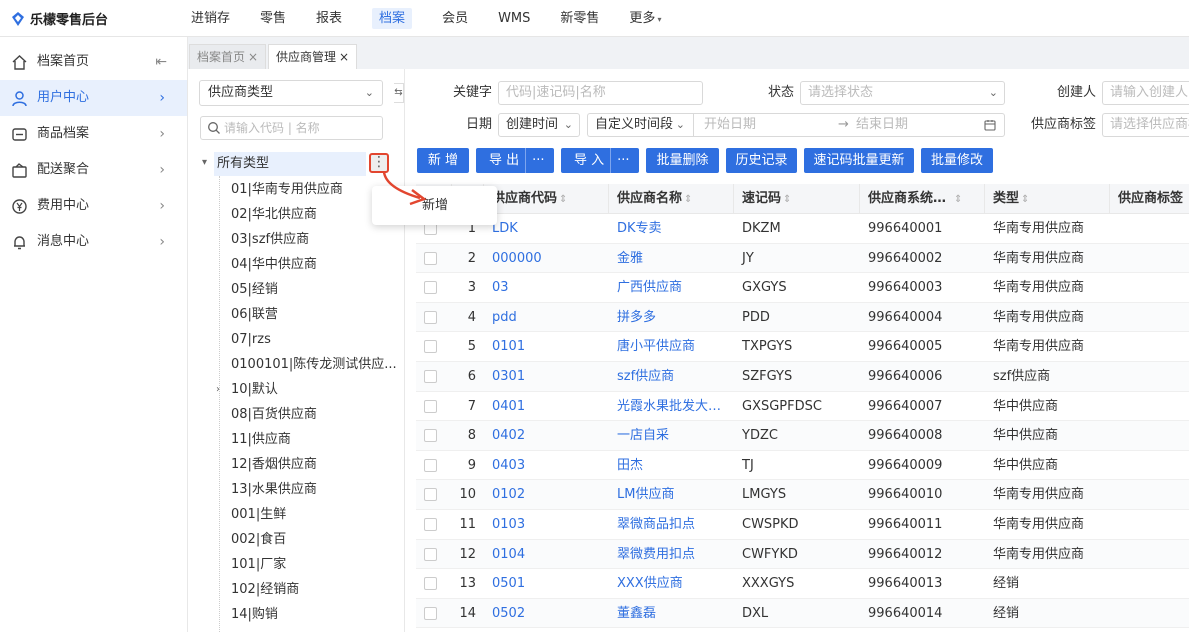 The height and width of the screenshot is (632, 1189). Describe the element at coordinates (210, 18) in the screenshot. I see `nav-item-inventory: 进销存` at that location.